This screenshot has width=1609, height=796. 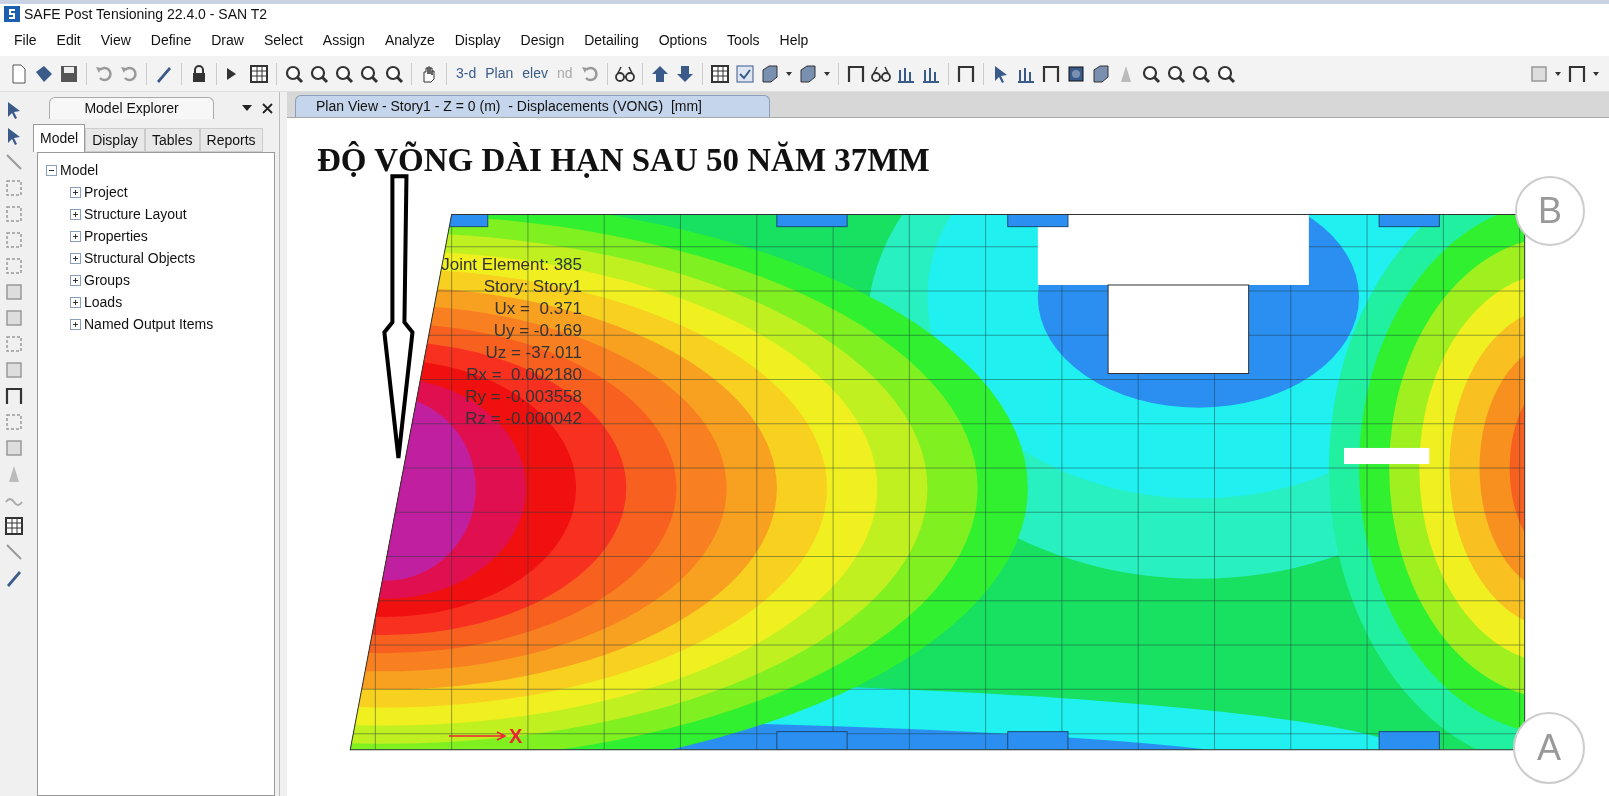 What do you see at coordinates (247, 108) in the screenshot?
I see `dropdown-icon` at bounding box center [247, 108].